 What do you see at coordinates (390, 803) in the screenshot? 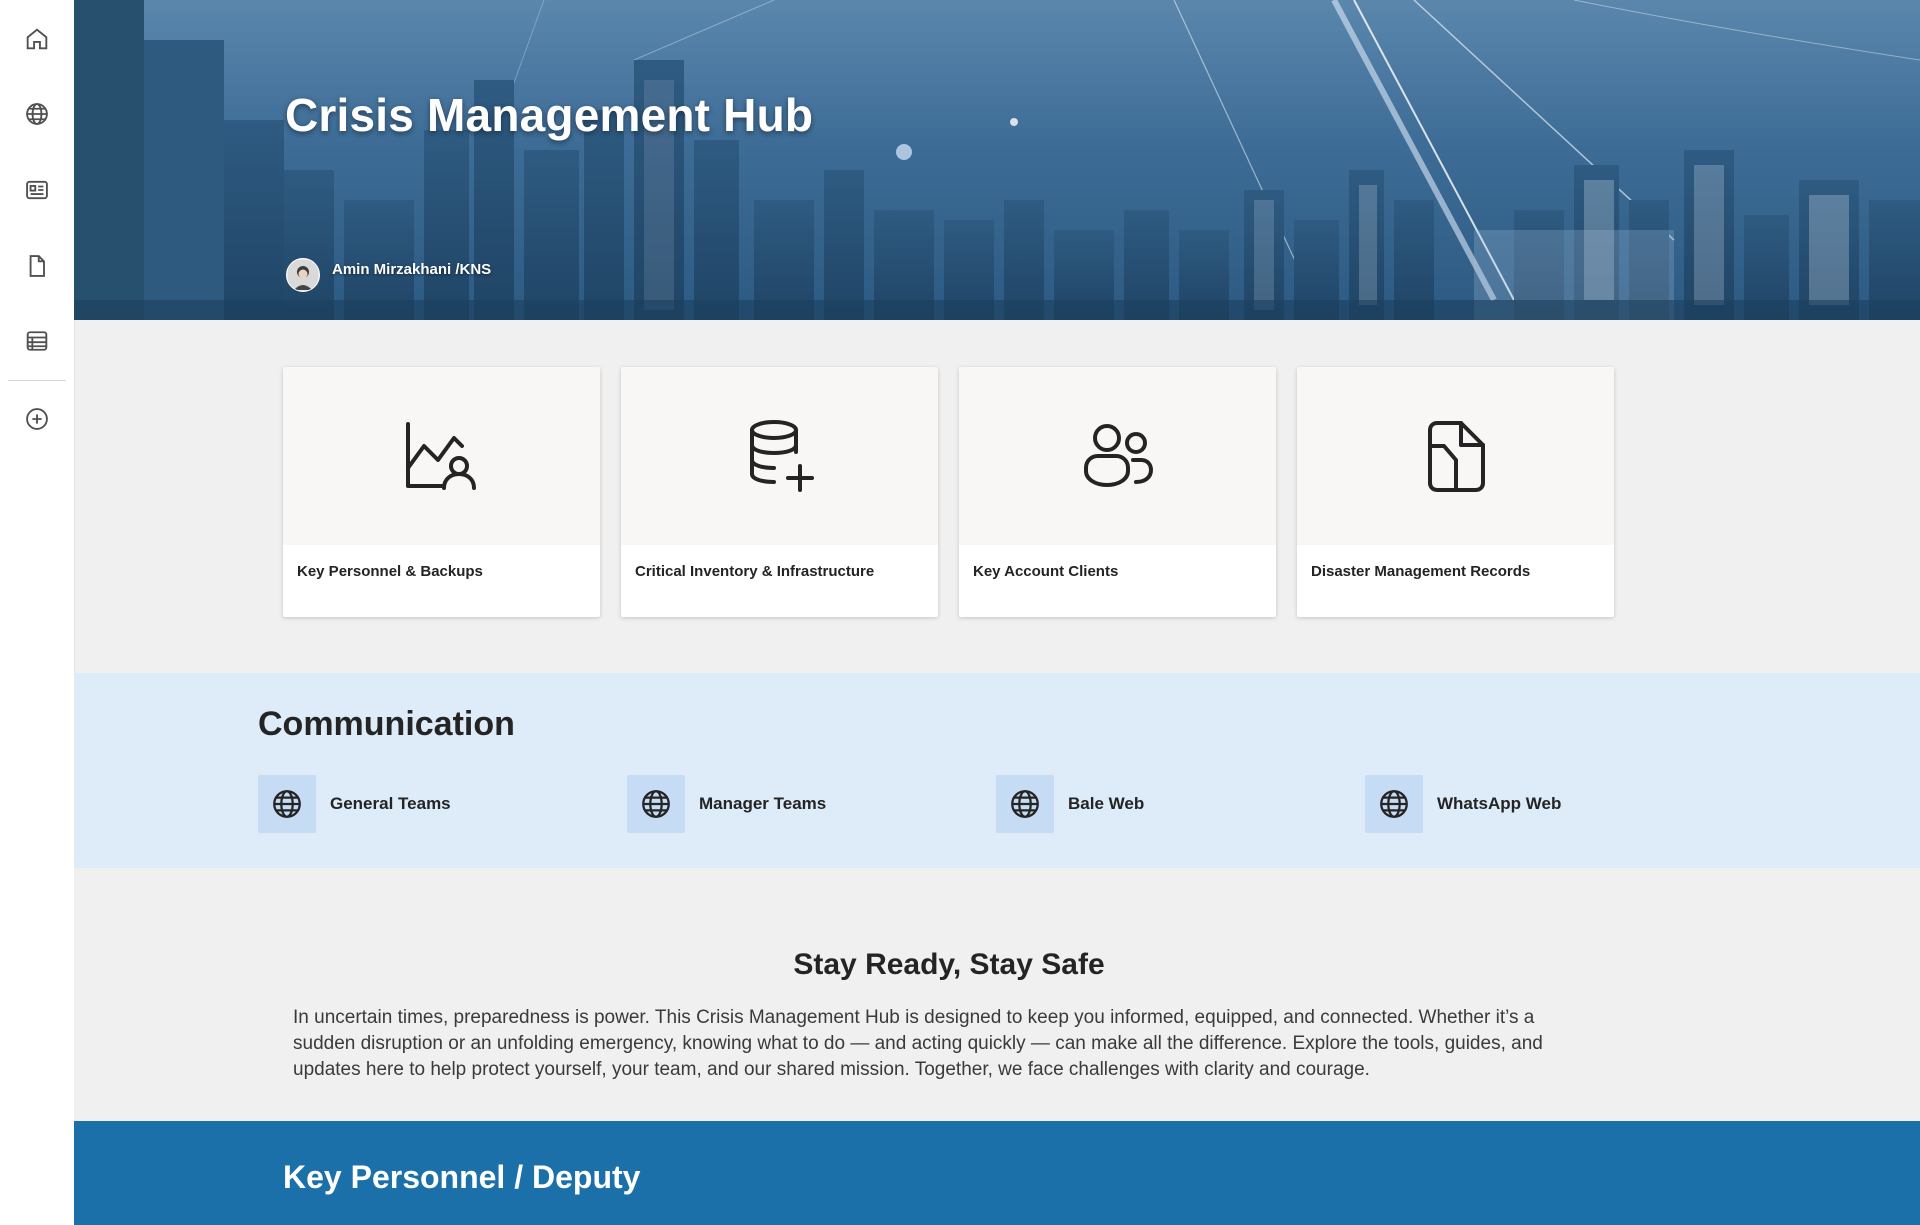
I see `link-label: General Teams` at bounding box center [390, 803].